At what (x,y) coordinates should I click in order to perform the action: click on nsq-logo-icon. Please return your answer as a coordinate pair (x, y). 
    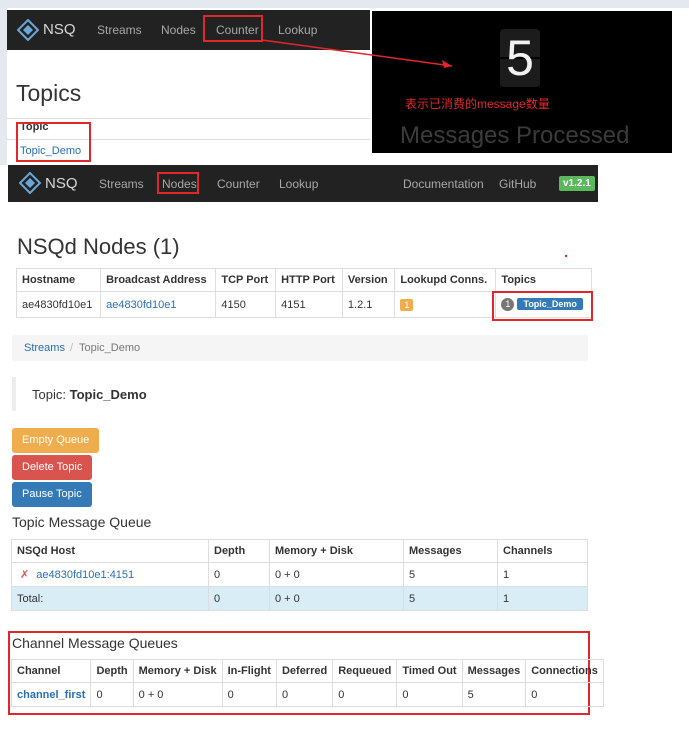
    Looking at the image, I should click on (30, 183).